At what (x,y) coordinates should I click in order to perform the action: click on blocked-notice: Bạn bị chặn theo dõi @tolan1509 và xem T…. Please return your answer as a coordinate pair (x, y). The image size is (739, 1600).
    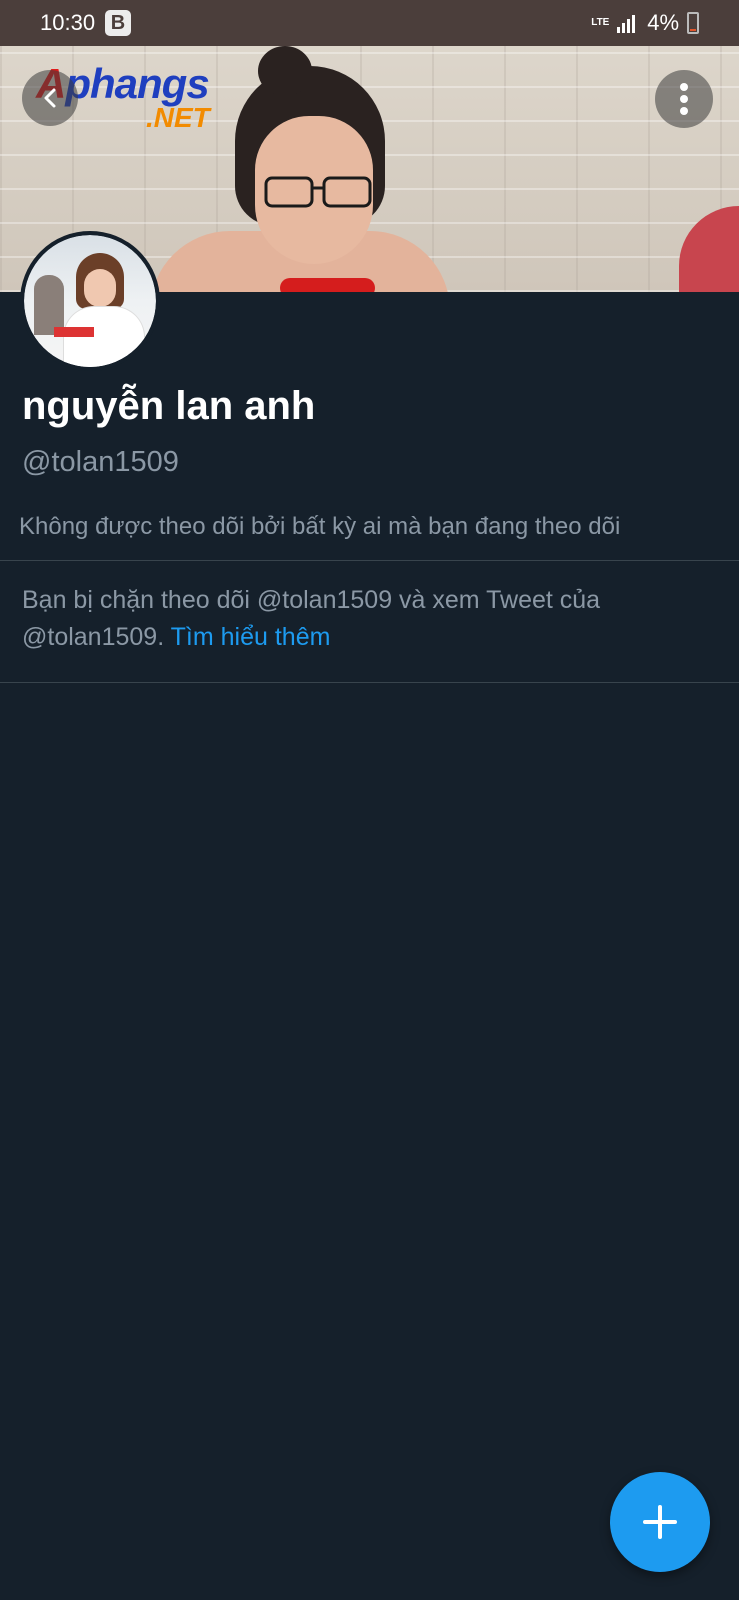
    Looking at the image, I should click on (367, 619).